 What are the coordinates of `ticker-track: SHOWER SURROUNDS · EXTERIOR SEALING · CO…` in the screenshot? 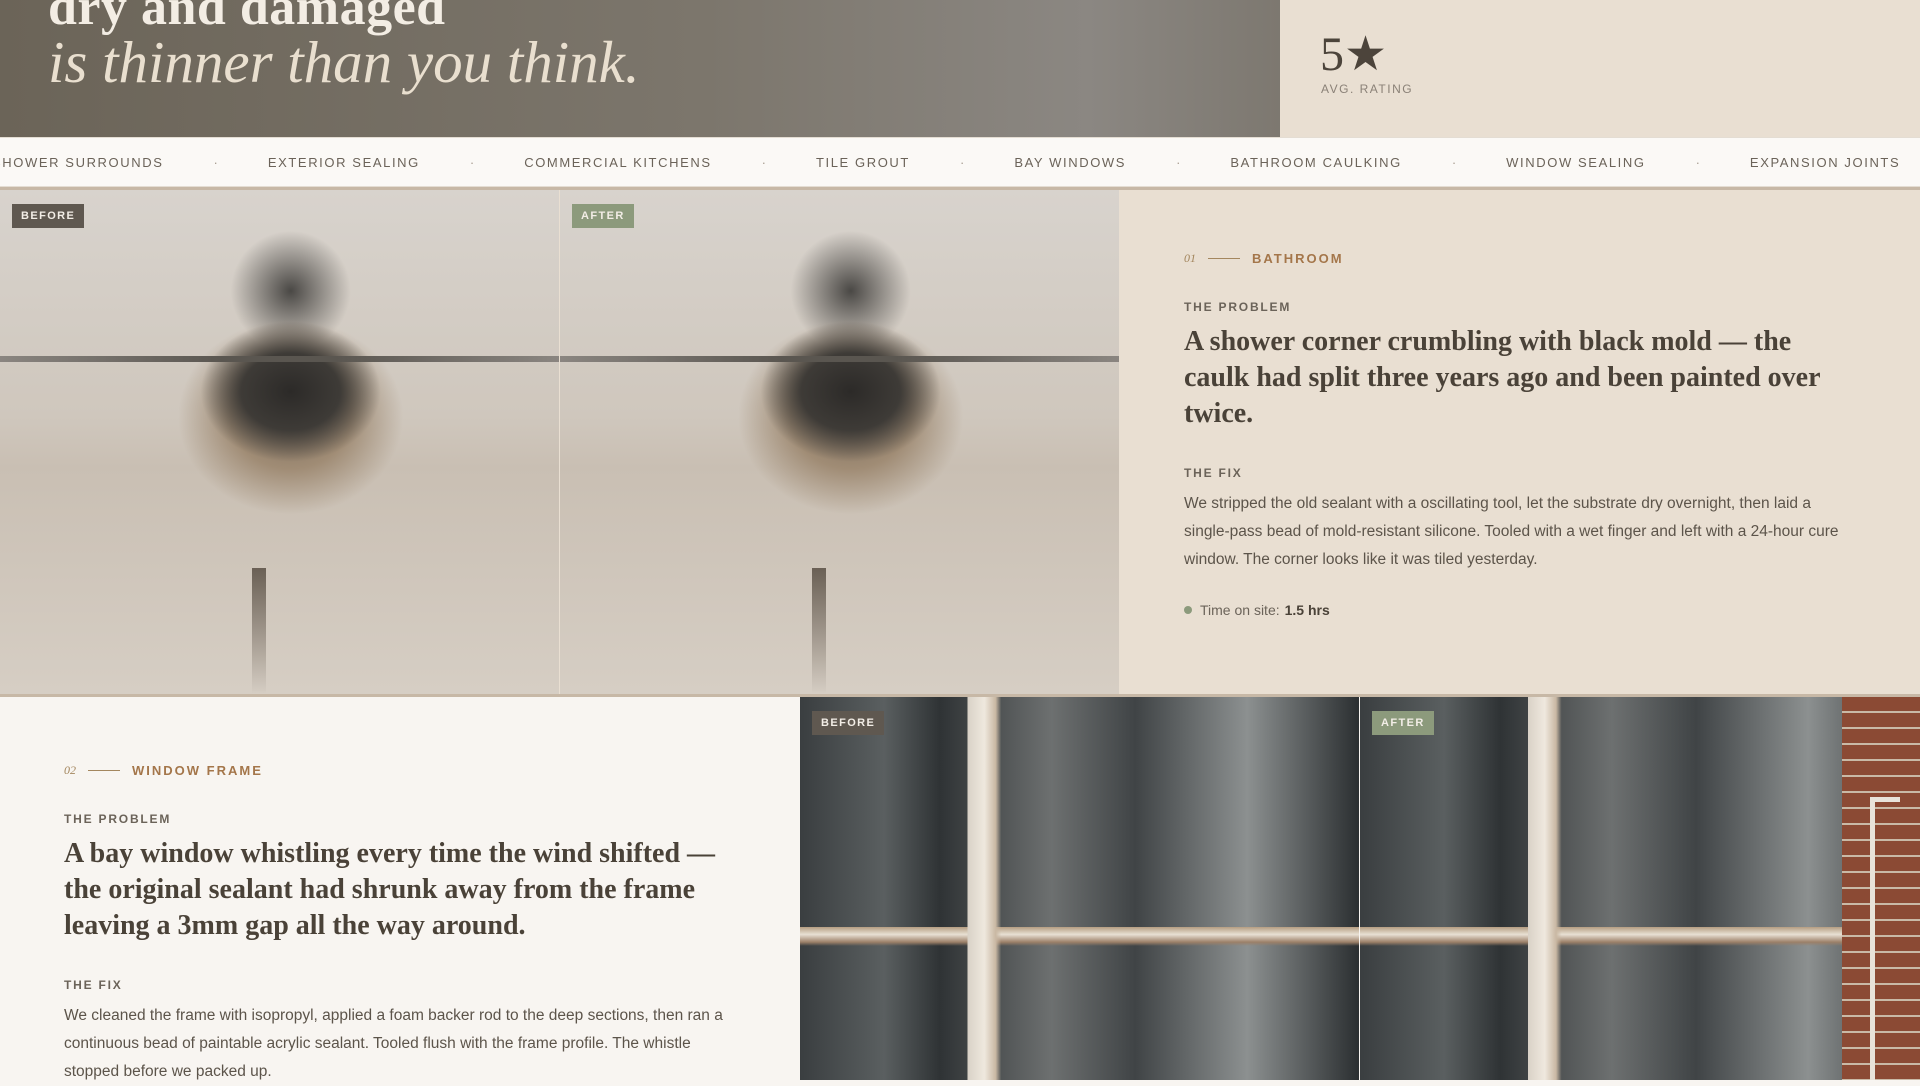 It's located at (950, 162).